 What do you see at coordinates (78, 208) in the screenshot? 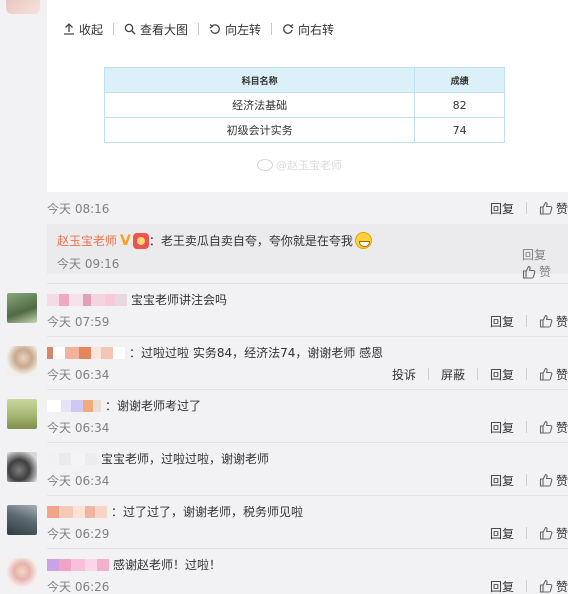
I see `post-time: 今天 08:16` at bounding box center [78, 208].